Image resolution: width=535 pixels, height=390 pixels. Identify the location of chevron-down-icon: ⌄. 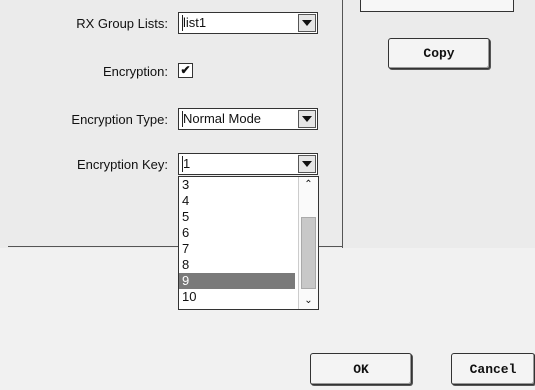
(308, 301).